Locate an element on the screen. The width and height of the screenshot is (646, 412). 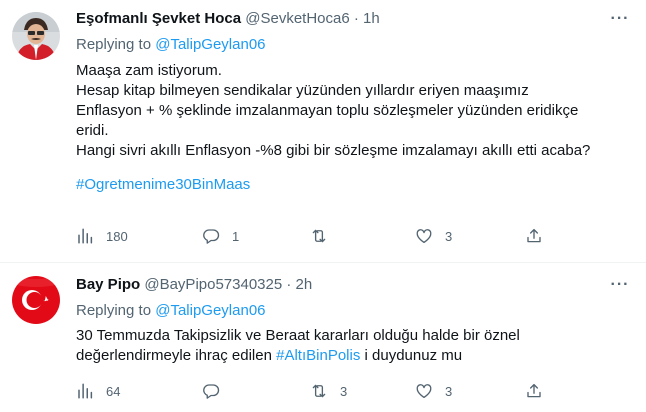
hashtag-link: #AltıBinPolis is located at coordinates (318, 355).